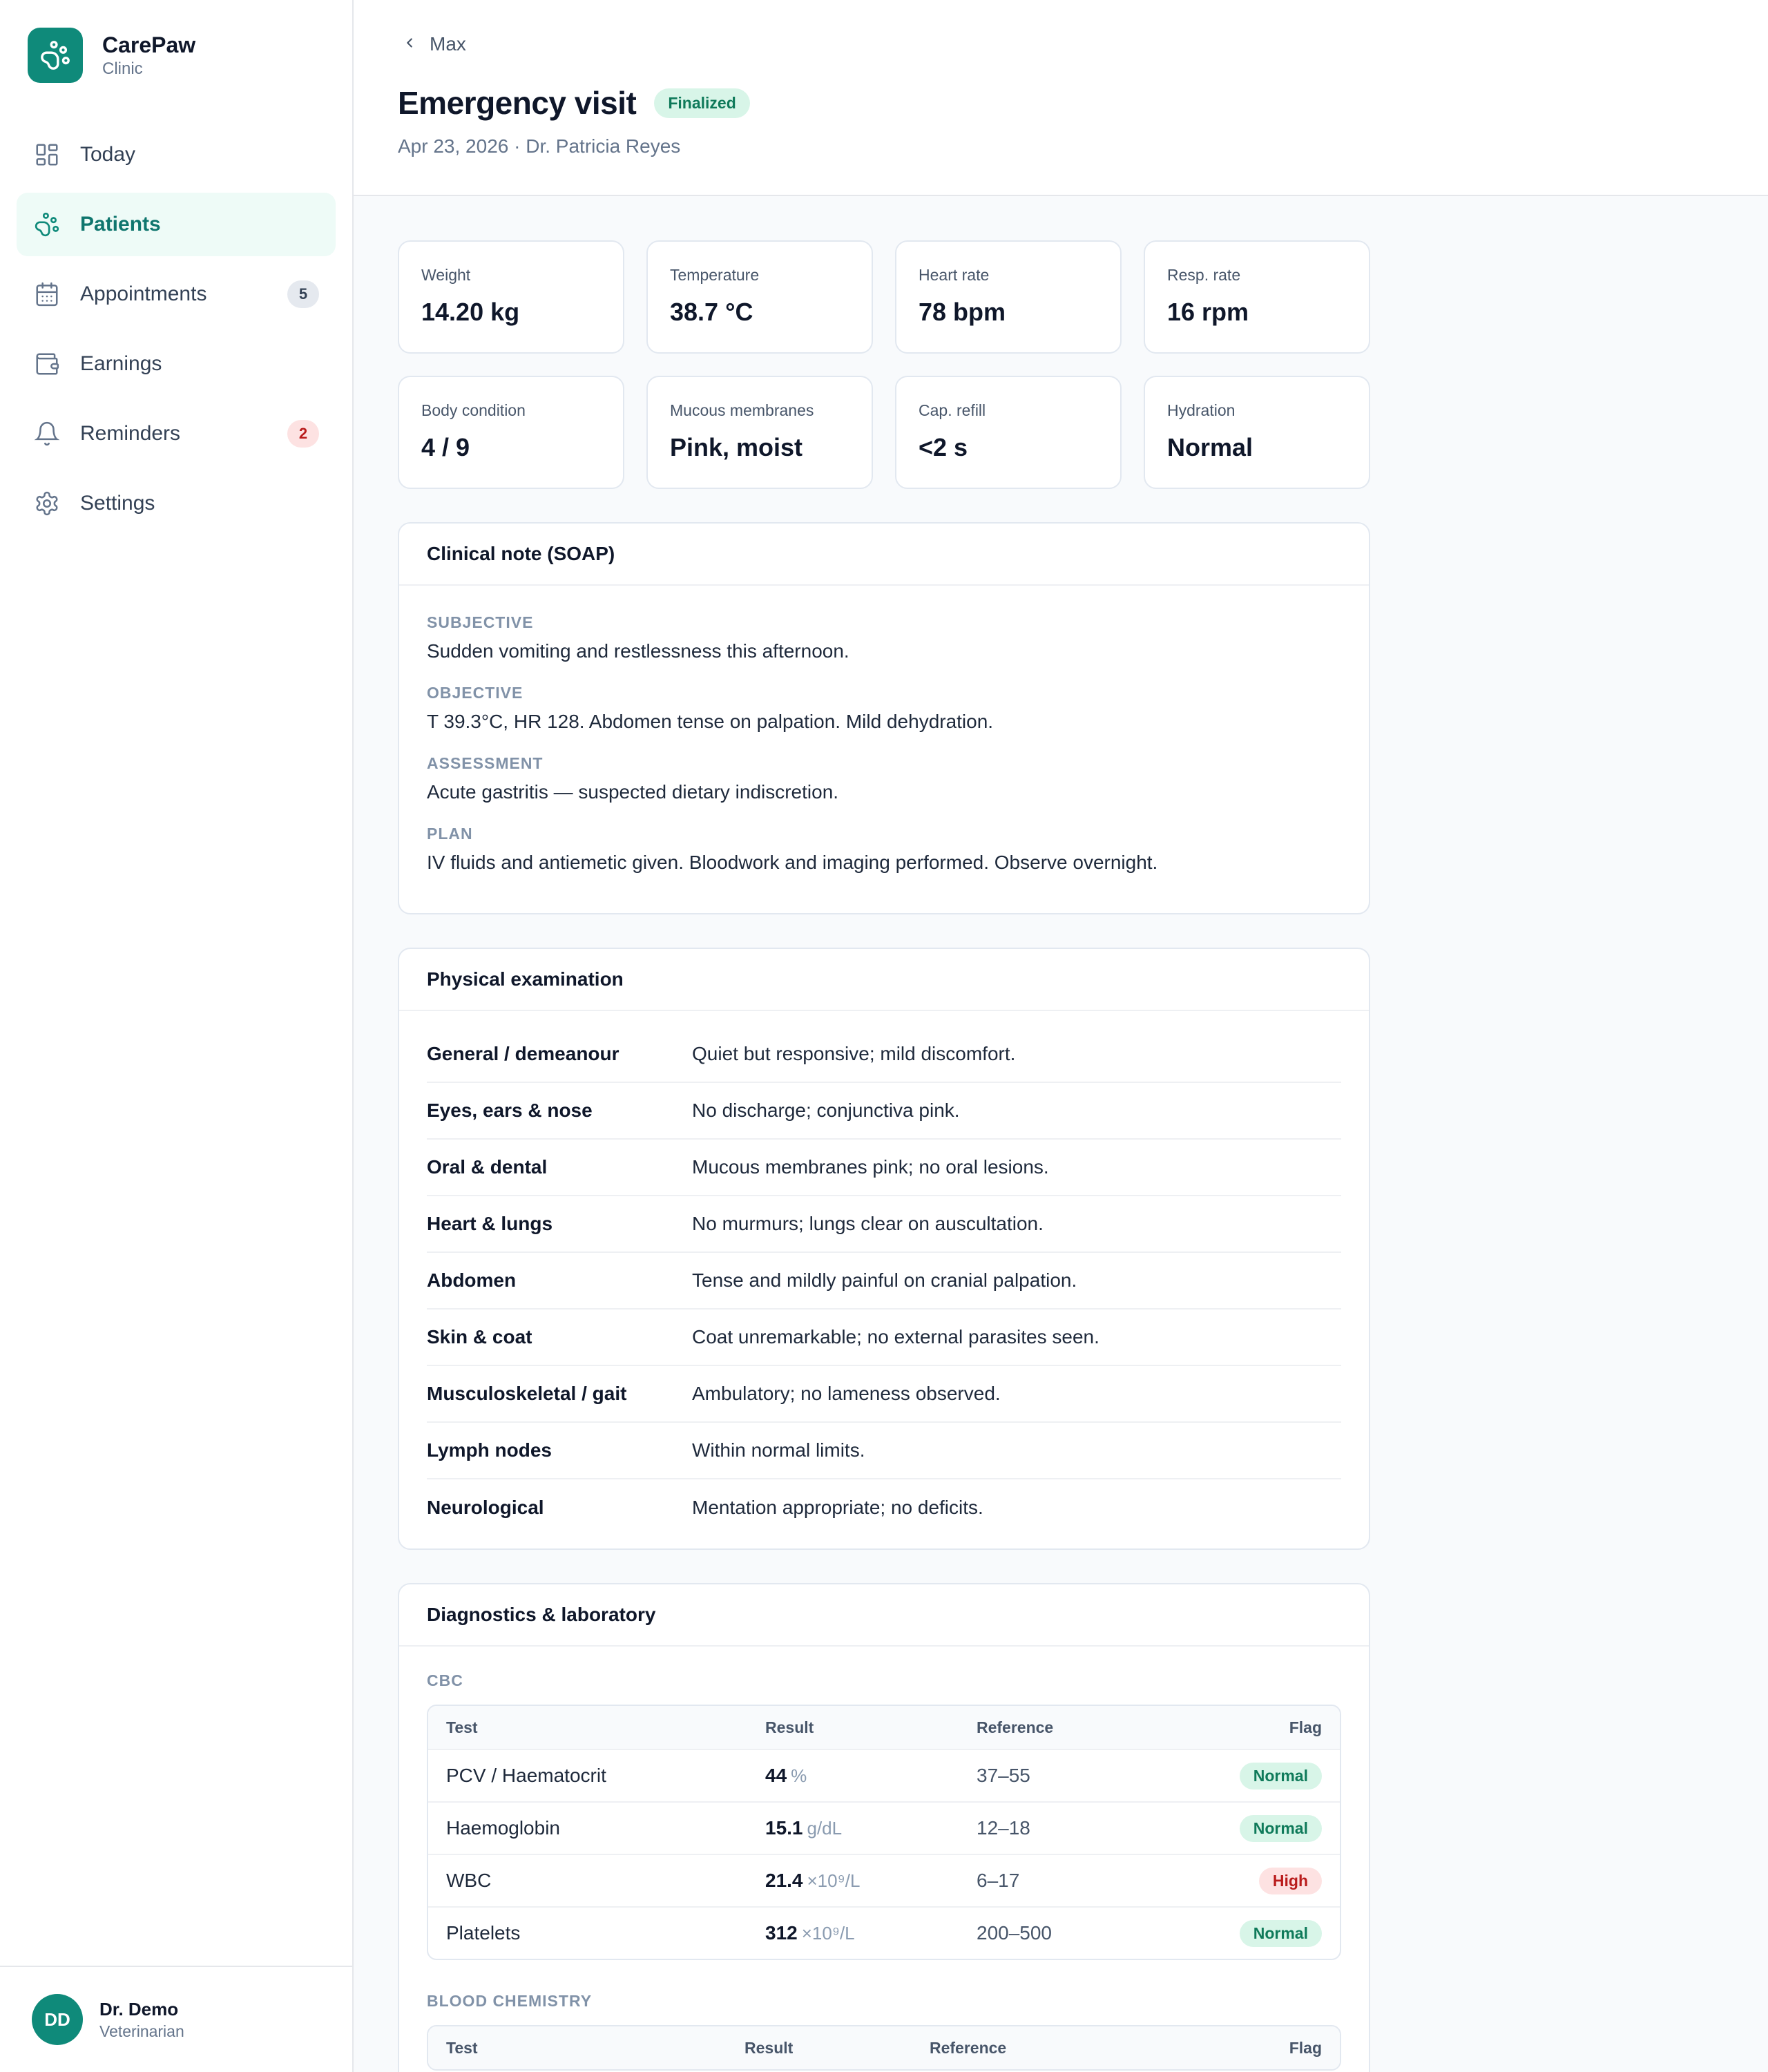  Describe the element at coordinates (445, 1680) in the screenshot. I see `lab-section-label: CBC` at that location.